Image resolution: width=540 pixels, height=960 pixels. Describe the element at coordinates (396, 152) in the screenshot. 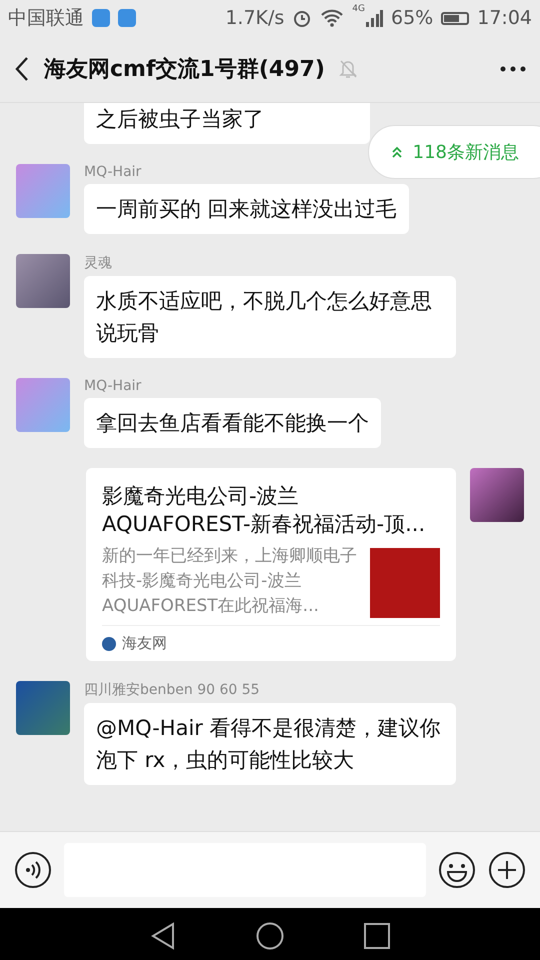

I see `double-chevron-up-icon` at that location.